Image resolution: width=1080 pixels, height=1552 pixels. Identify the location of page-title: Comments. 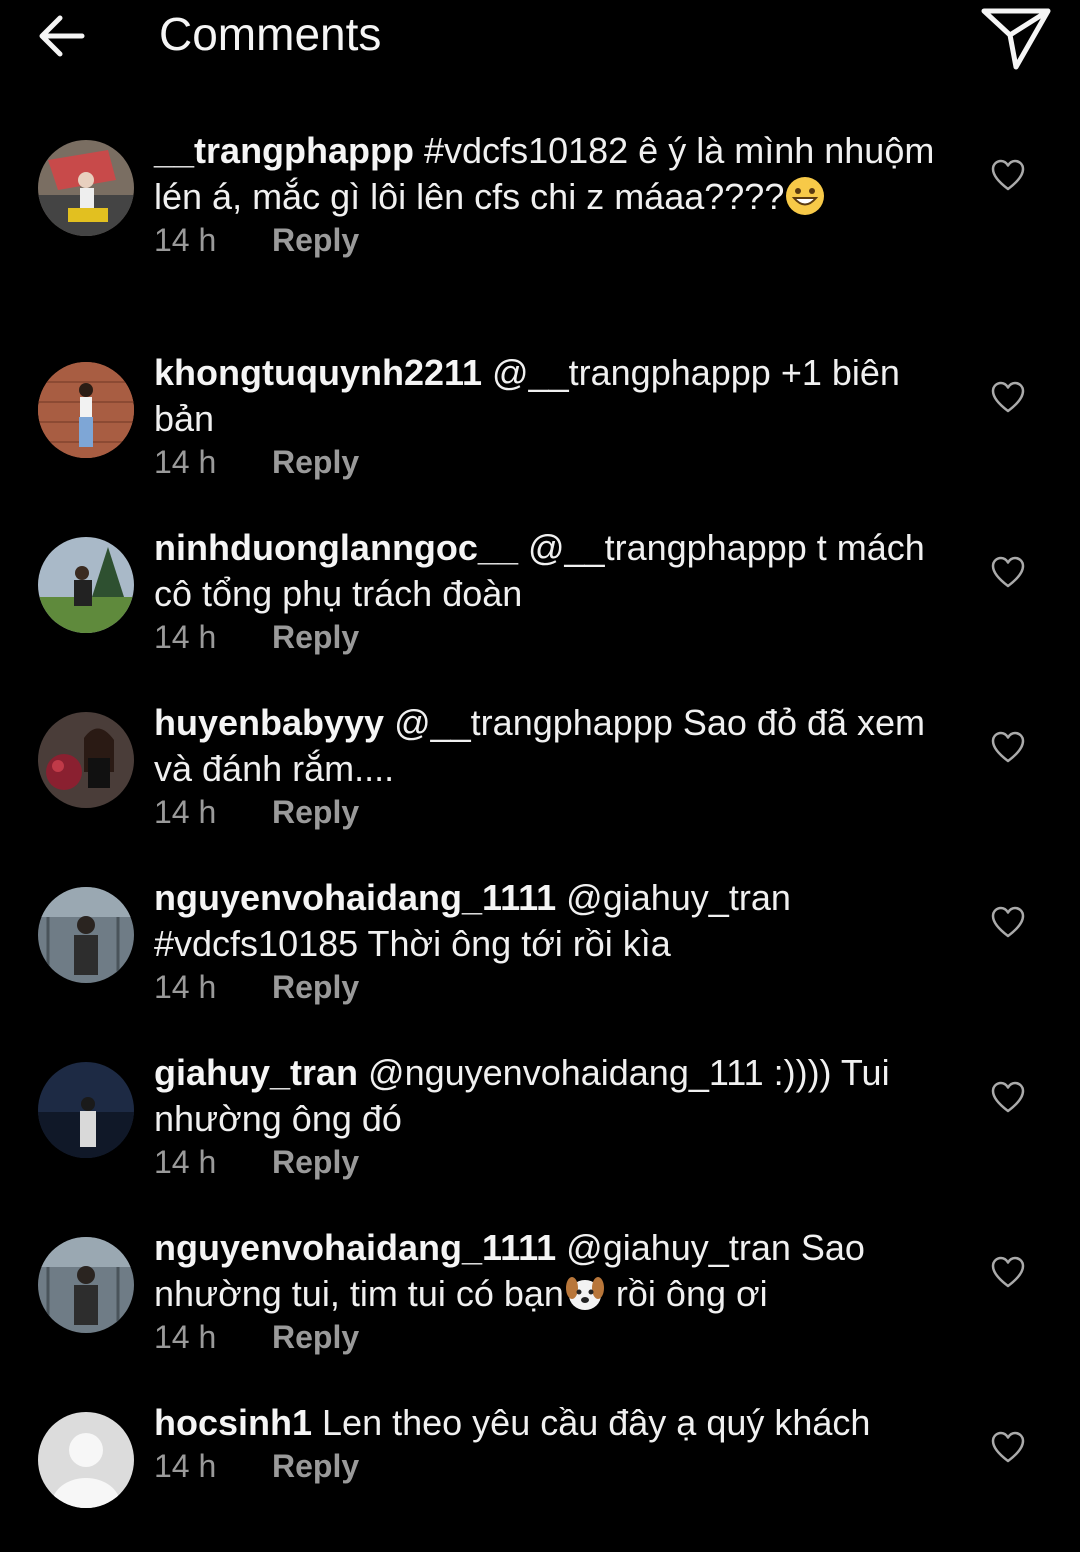
(270, 34).